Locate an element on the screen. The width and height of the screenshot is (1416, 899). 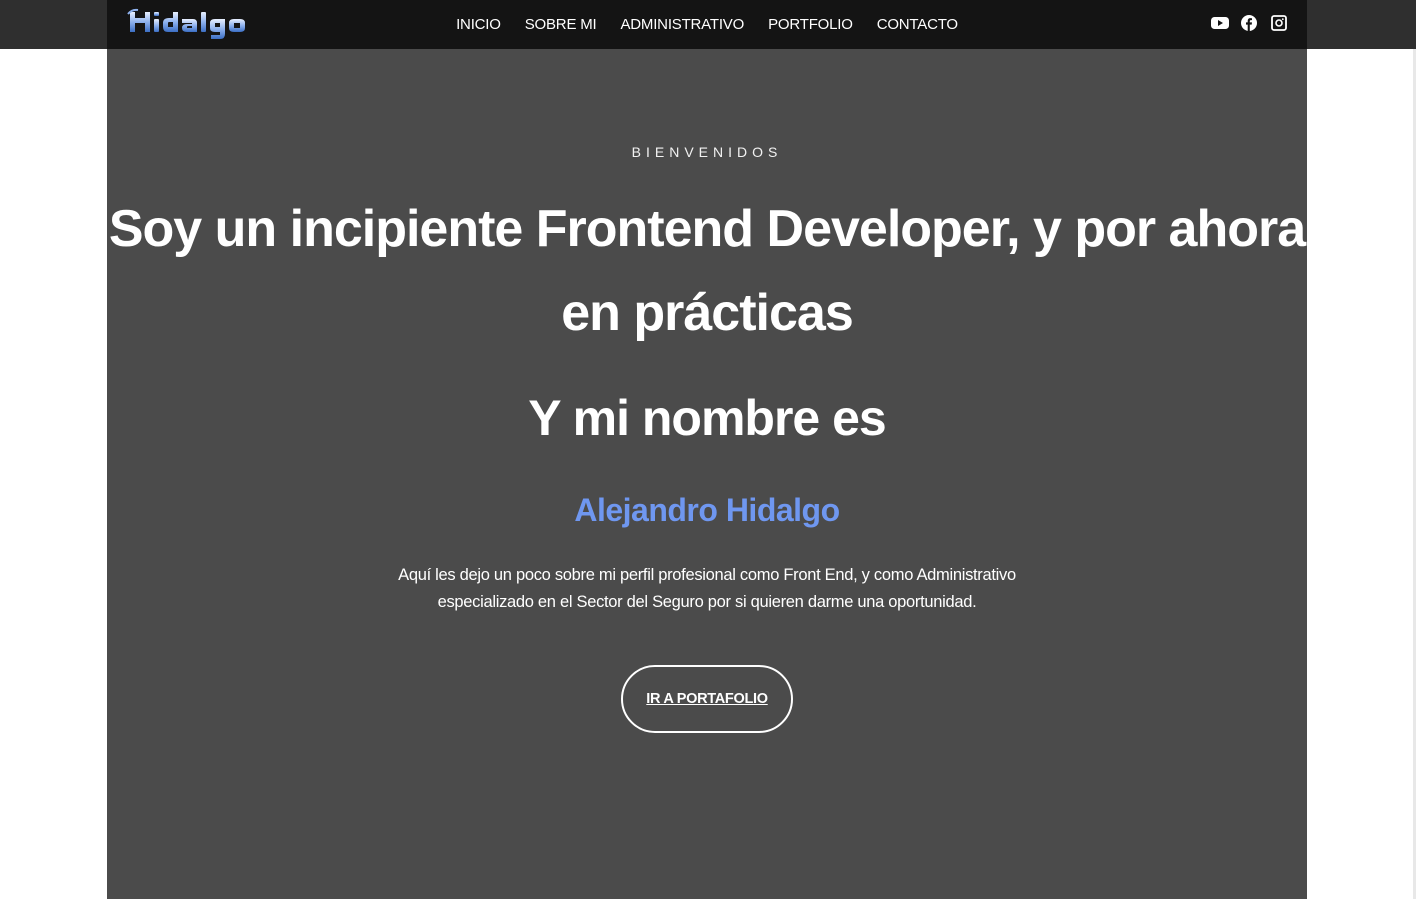
hero-sub-headline: Y mi nombre es is located at coordinates (707, 418).